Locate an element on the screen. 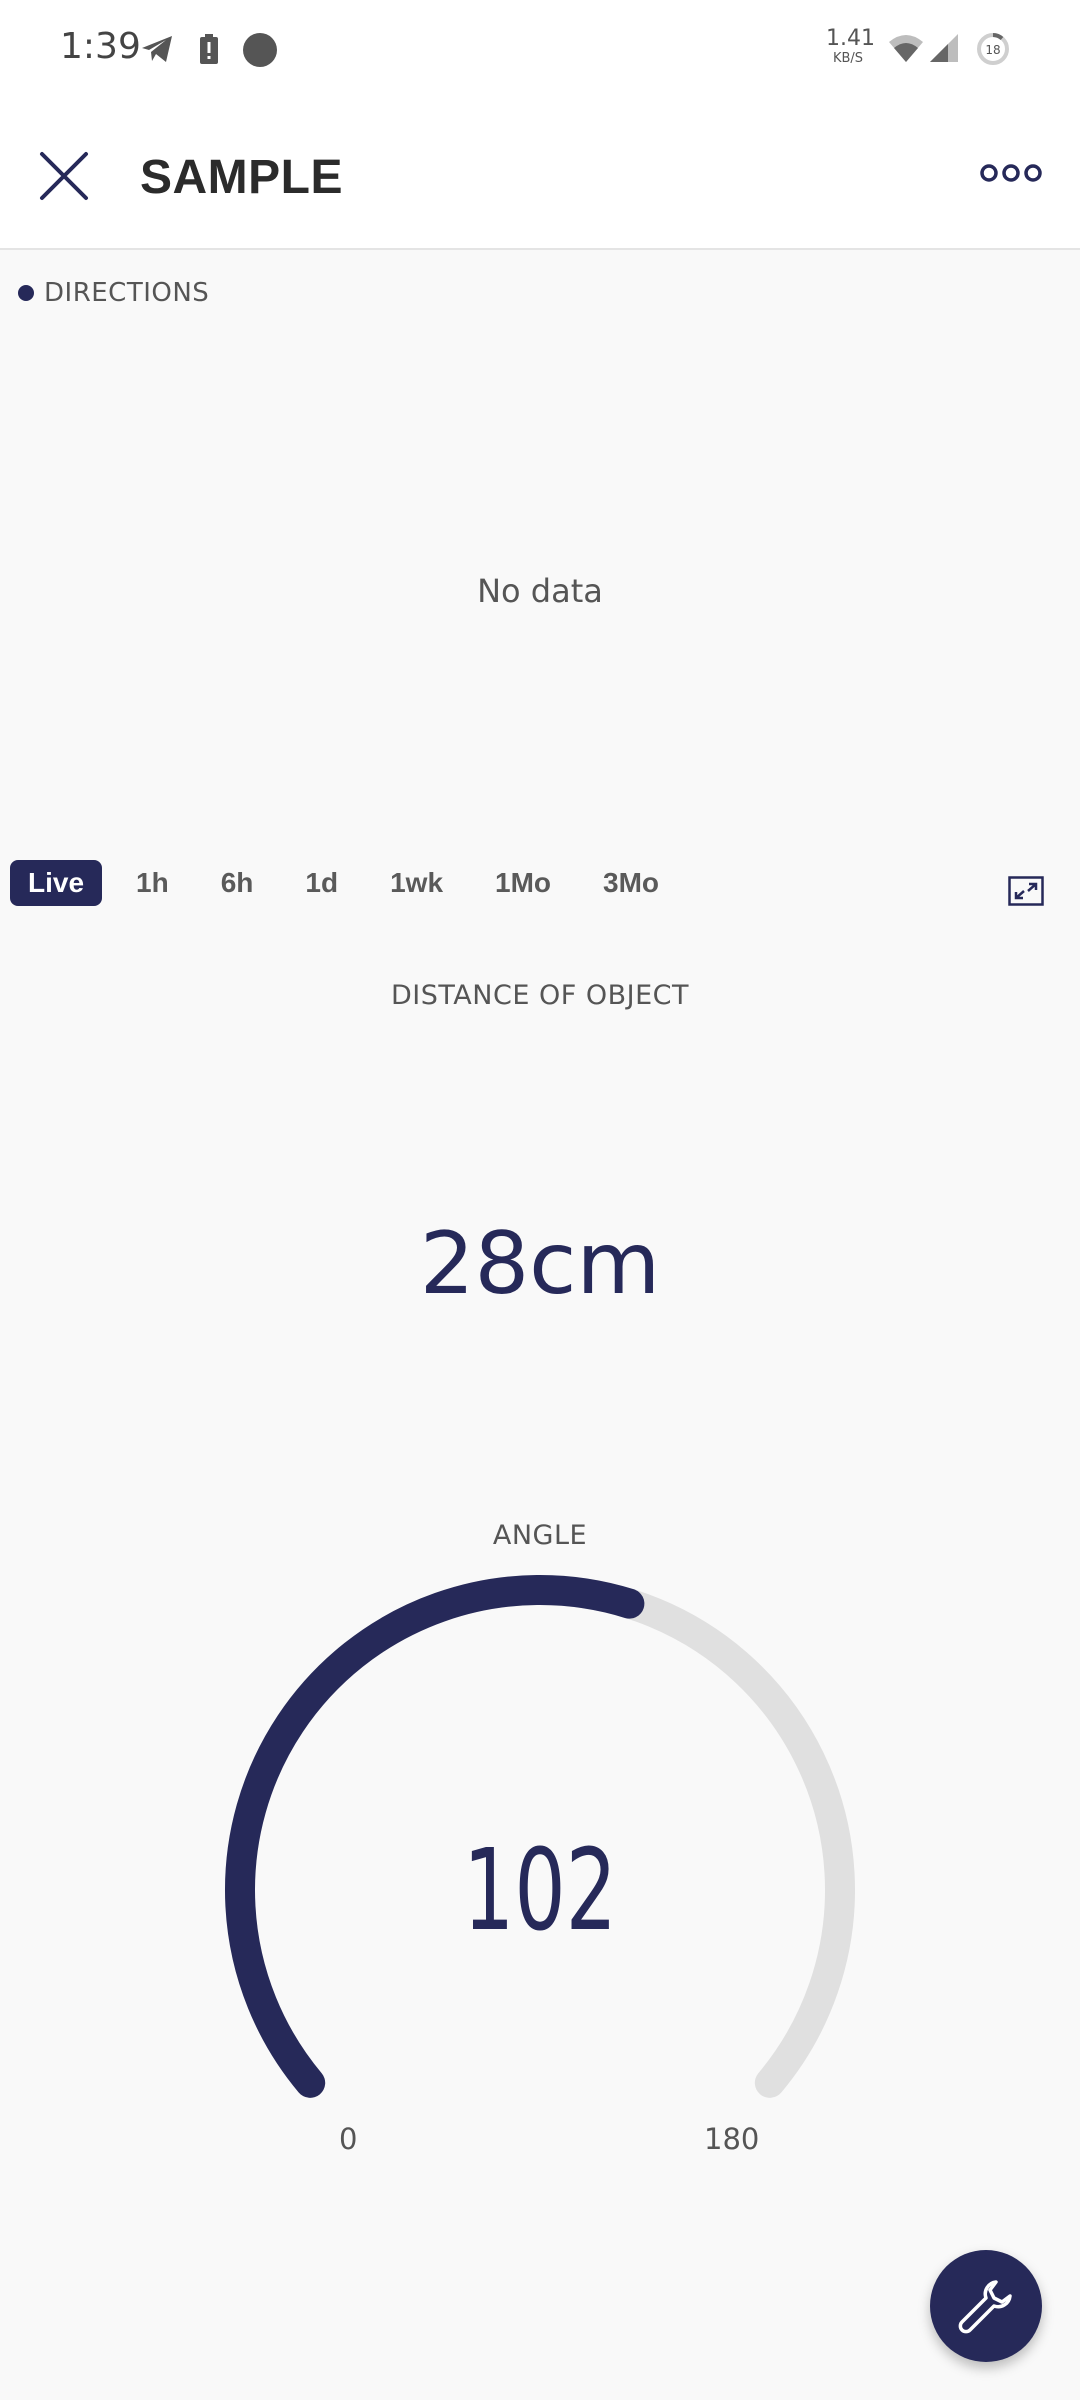 The height and width of the screenshot is (2400, 1080). close-button is located at coordinates (64, 176).